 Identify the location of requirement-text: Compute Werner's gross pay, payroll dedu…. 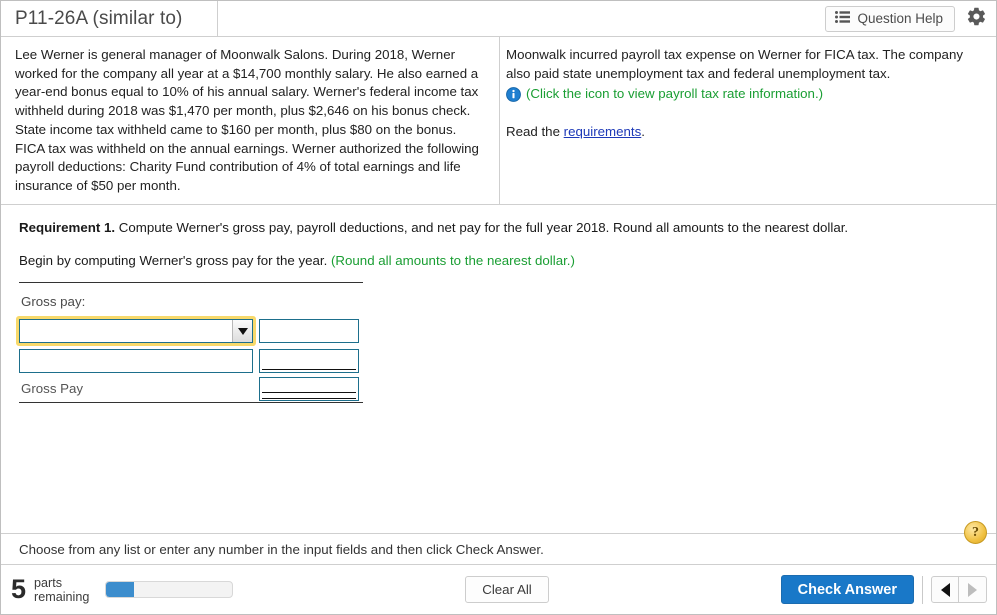
(482, 227).